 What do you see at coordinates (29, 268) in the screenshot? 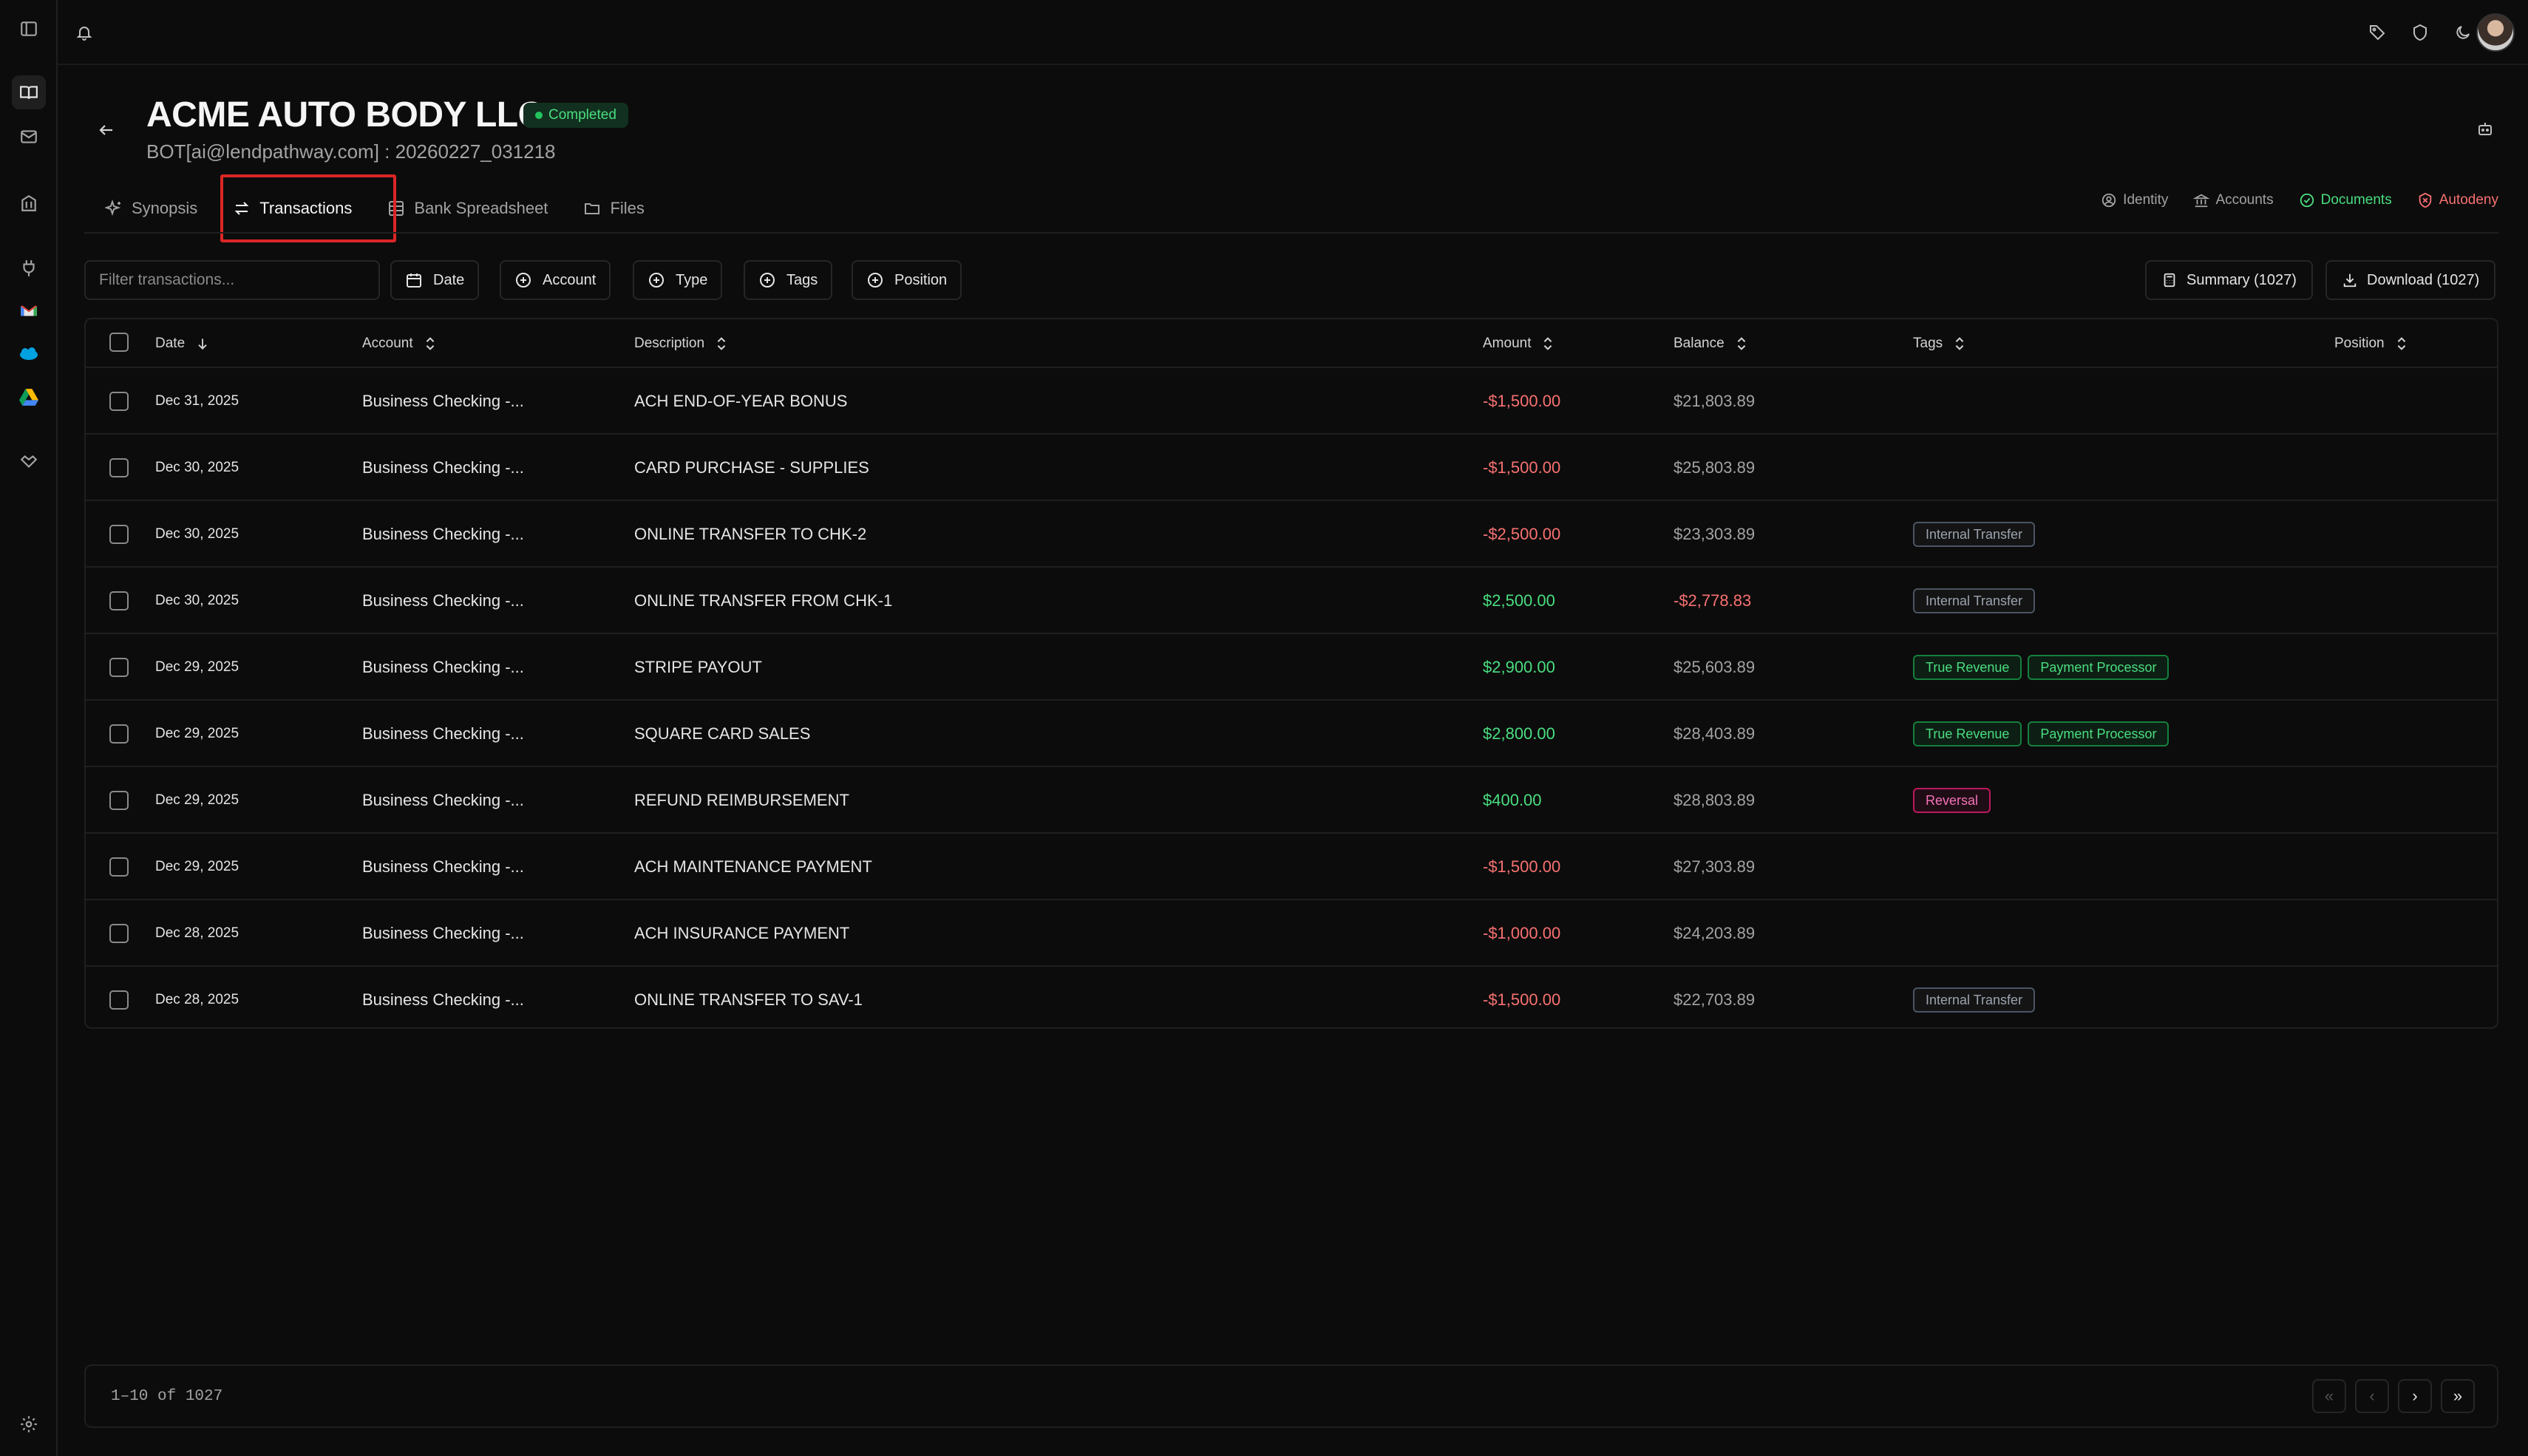
I see `plug-icon` at bounding box center [29, 268].